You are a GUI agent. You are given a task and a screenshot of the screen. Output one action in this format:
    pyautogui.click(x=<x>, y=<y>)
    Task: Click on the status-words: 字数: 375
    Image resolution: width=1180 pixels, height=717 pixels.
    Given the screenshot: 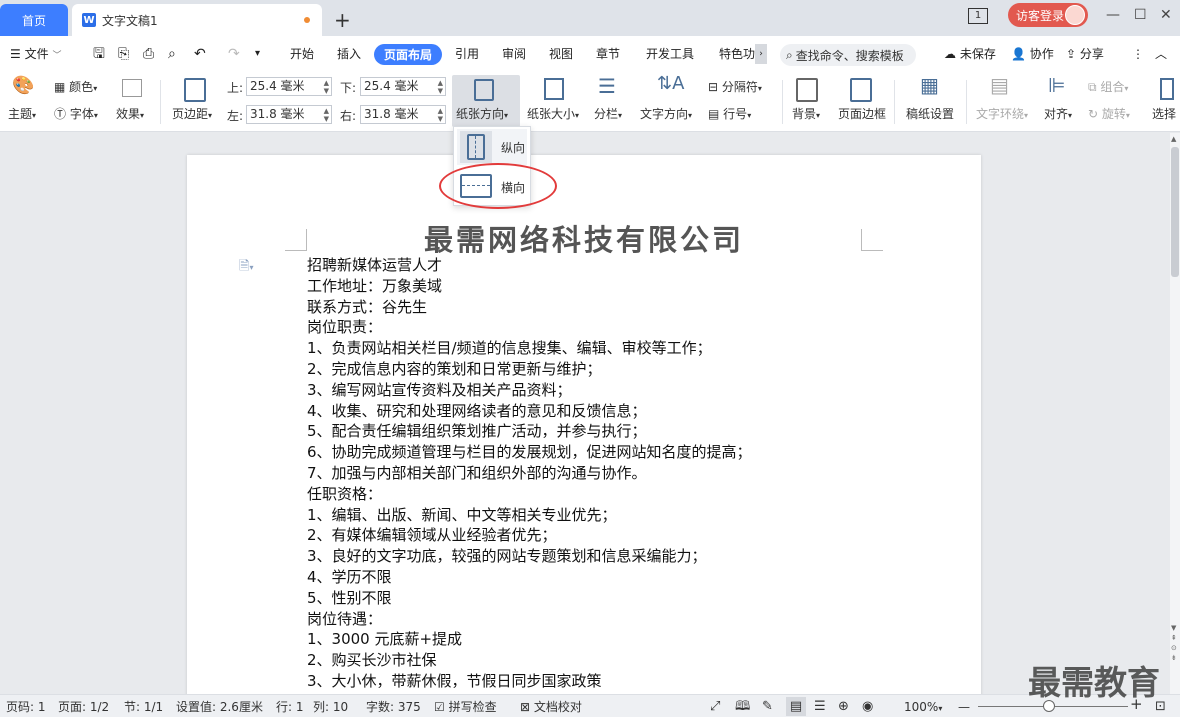 What is the action you would take?
    pyautogui.click(x=393, y=707)
    